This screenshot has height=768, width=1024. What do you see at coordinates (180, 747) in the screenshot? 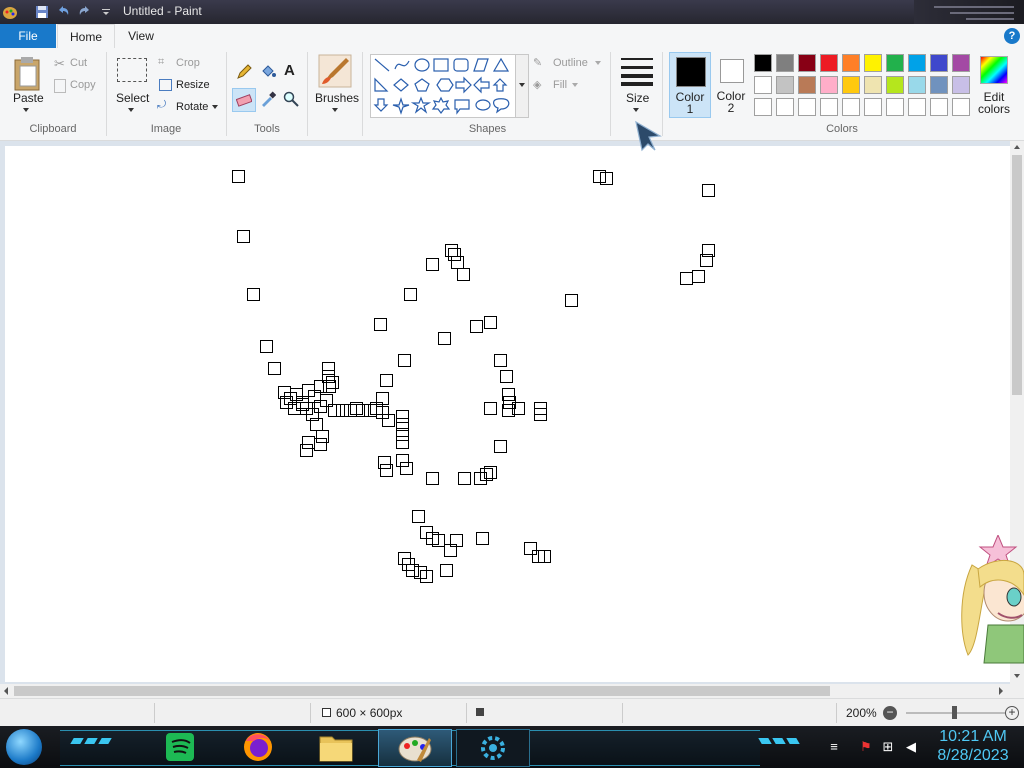
I see `spotify-icon` at bounding box center [180, 747].